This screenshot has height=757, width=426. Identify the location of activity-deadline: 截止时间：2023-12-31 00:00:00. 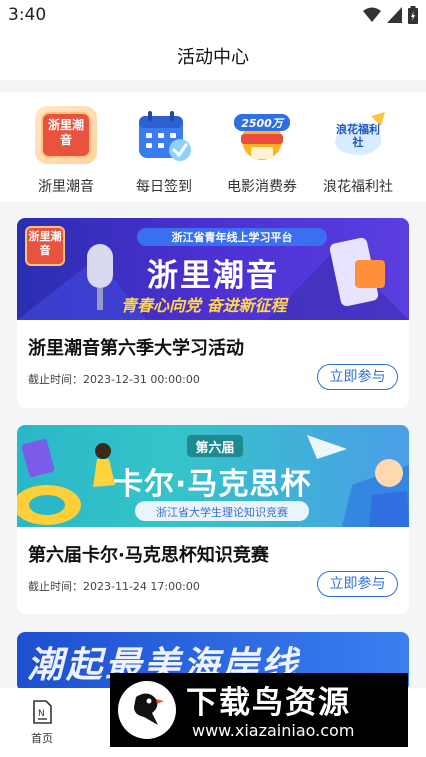
(114, 379).